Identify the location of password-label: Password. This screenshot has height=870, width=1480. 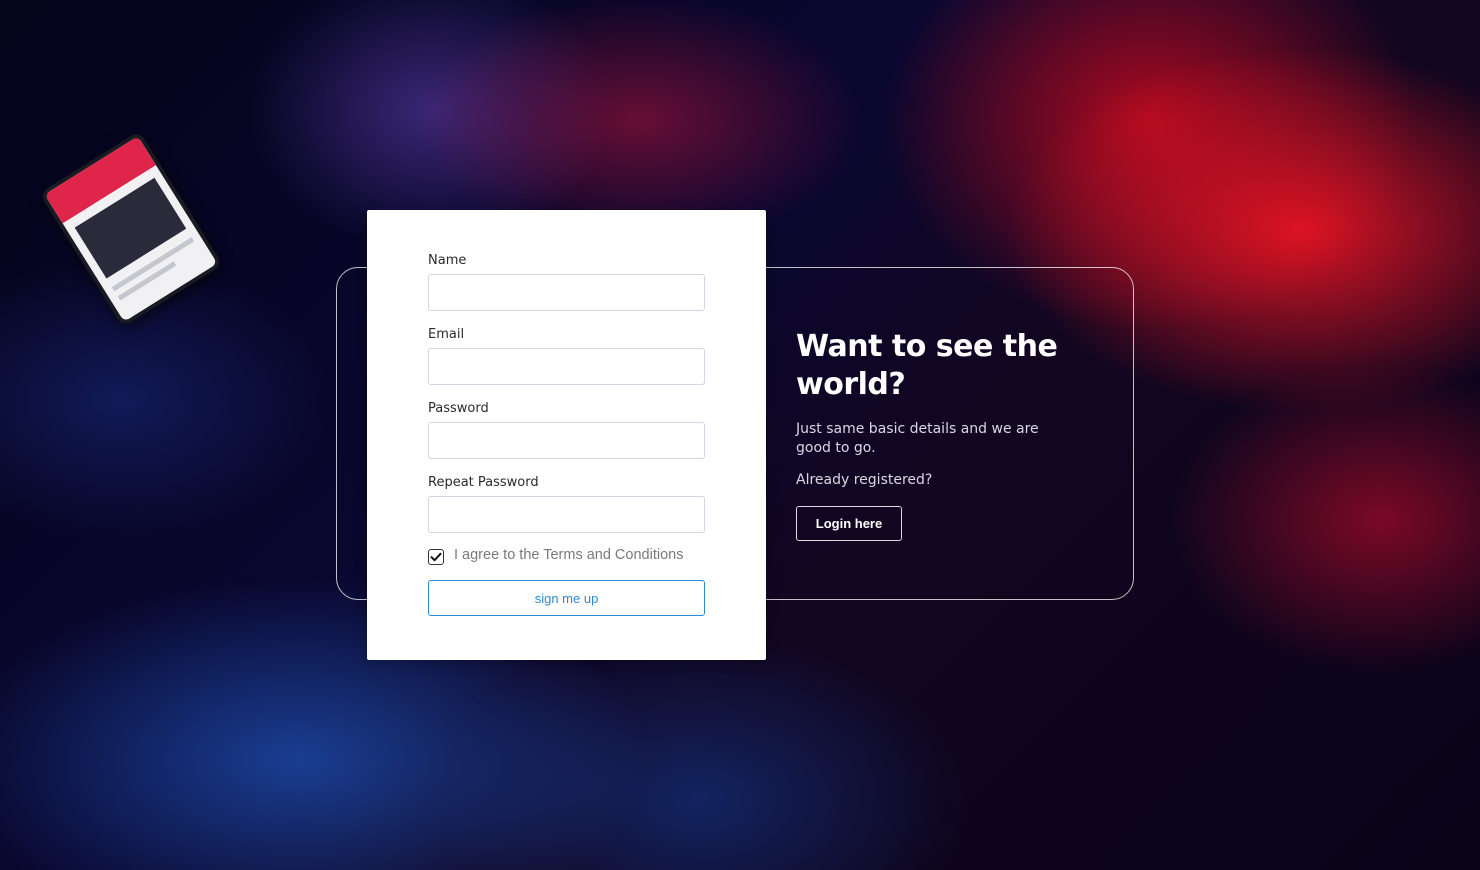
(458, 408).